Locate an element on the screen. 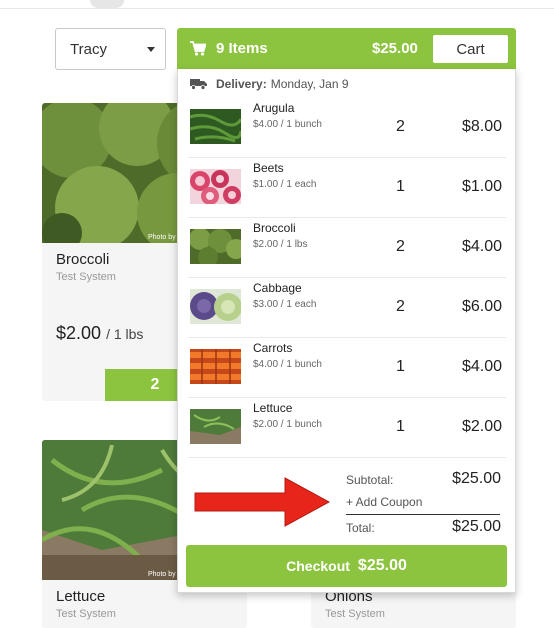 This screenshot has width=554, height=628. delivery-info: Delivery: Monday, Jan 9 is located at coordinates (269, 84).